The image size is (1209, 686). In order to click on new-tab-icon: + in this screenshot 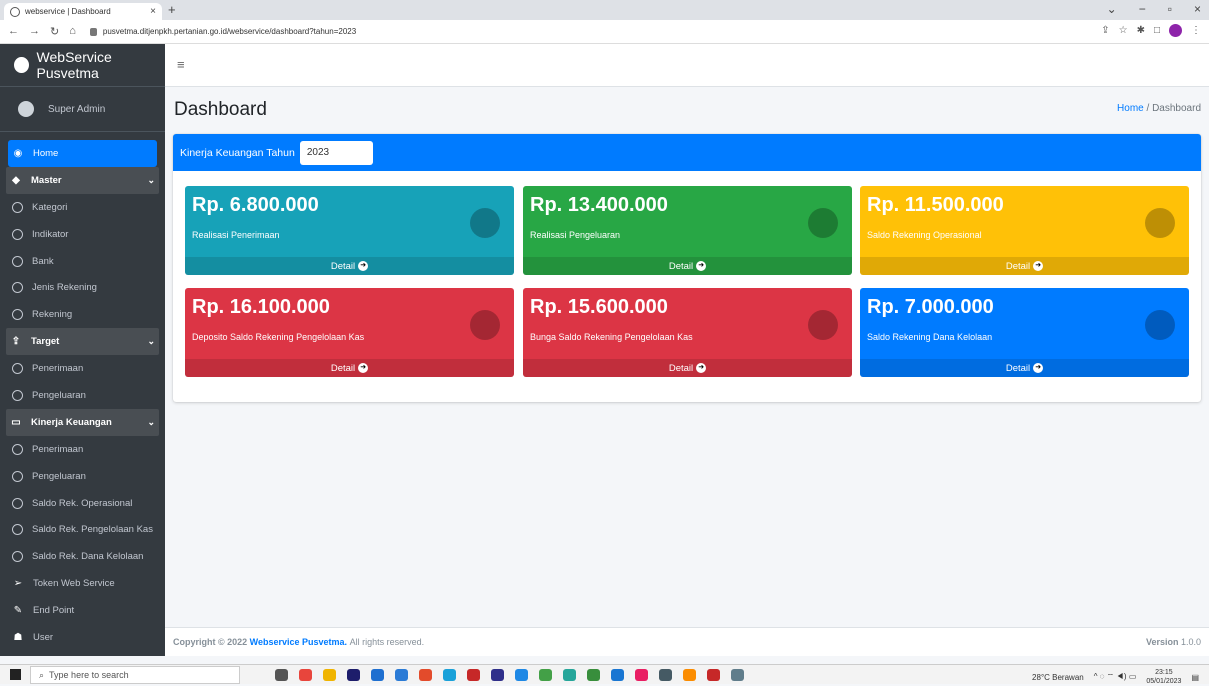, I will do `click(172, 9)`.